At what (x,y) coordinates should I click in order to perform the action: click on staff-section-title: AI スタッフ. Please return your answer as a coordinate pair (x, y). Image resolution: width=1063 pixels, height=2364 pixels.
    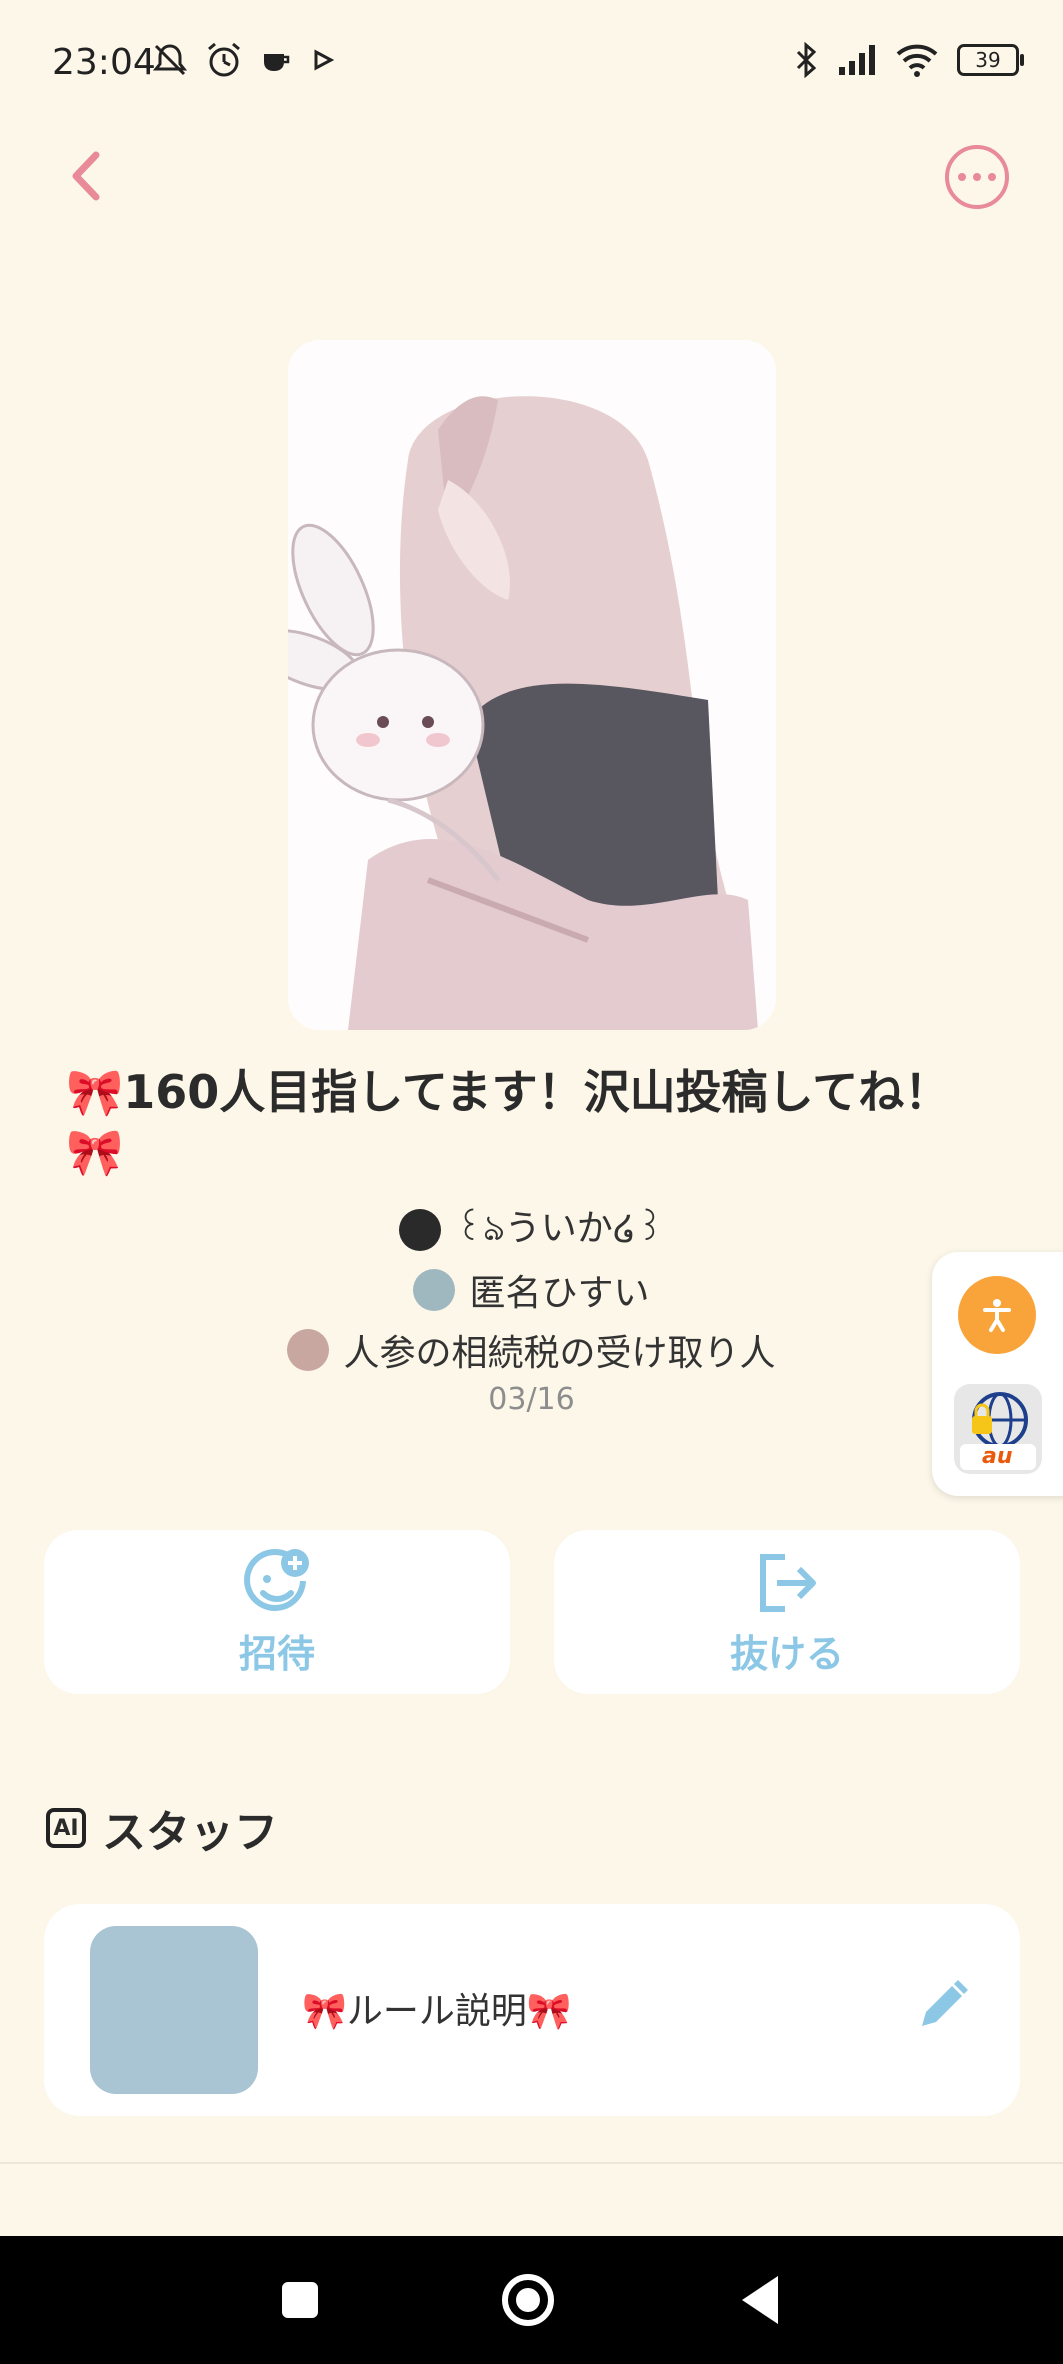
    Looking at the image, I should click on (162, 1828).